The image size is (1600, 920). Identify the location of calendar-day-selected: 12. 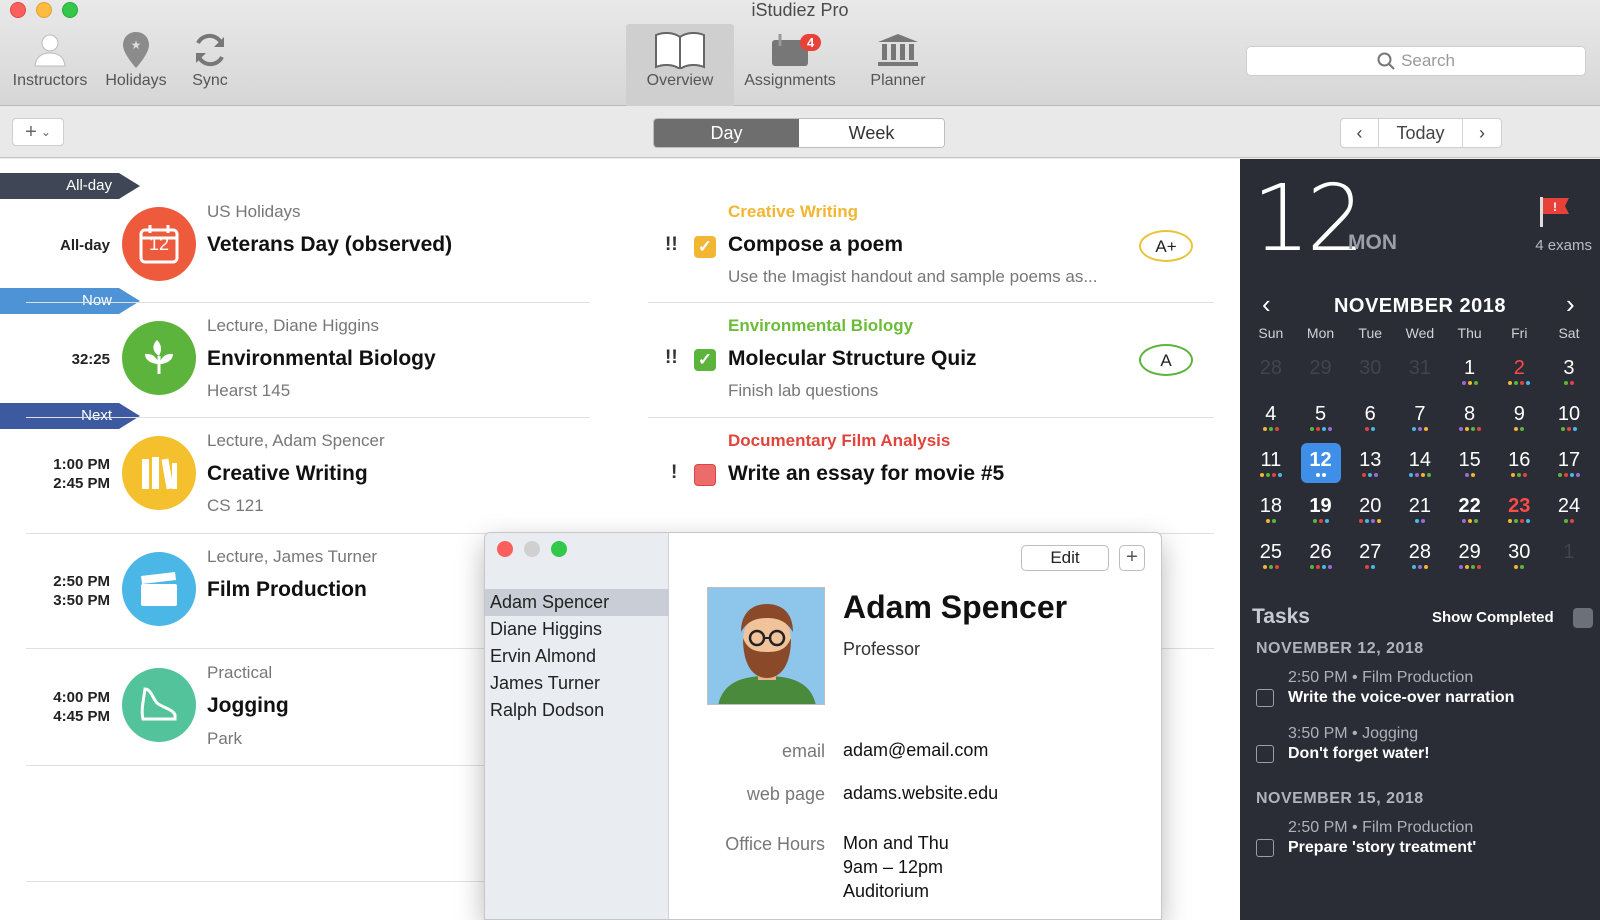
(1321, 466).